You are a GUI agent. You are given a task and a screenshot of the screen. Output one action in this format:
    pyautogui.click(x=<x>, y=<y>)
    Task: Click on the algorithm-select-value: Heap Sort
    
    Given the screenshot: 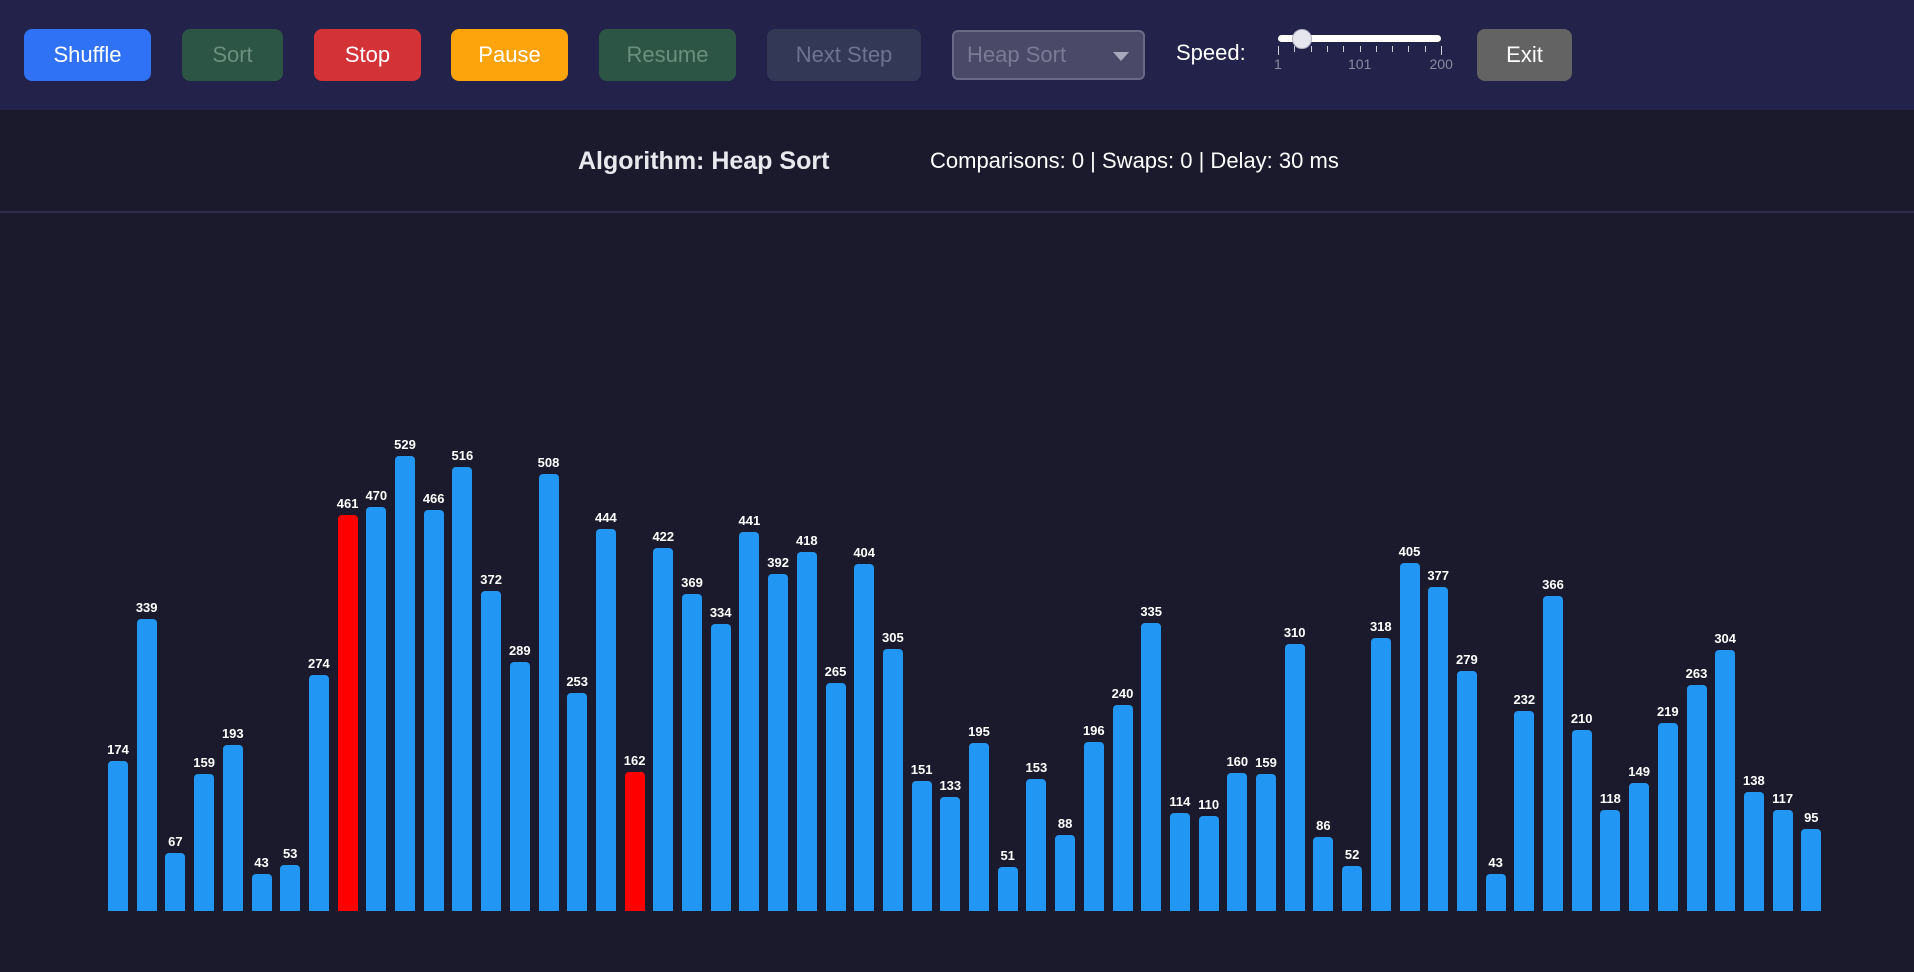 What is the action you would take?
    pyautogui.click(x=1017, y=54)
    